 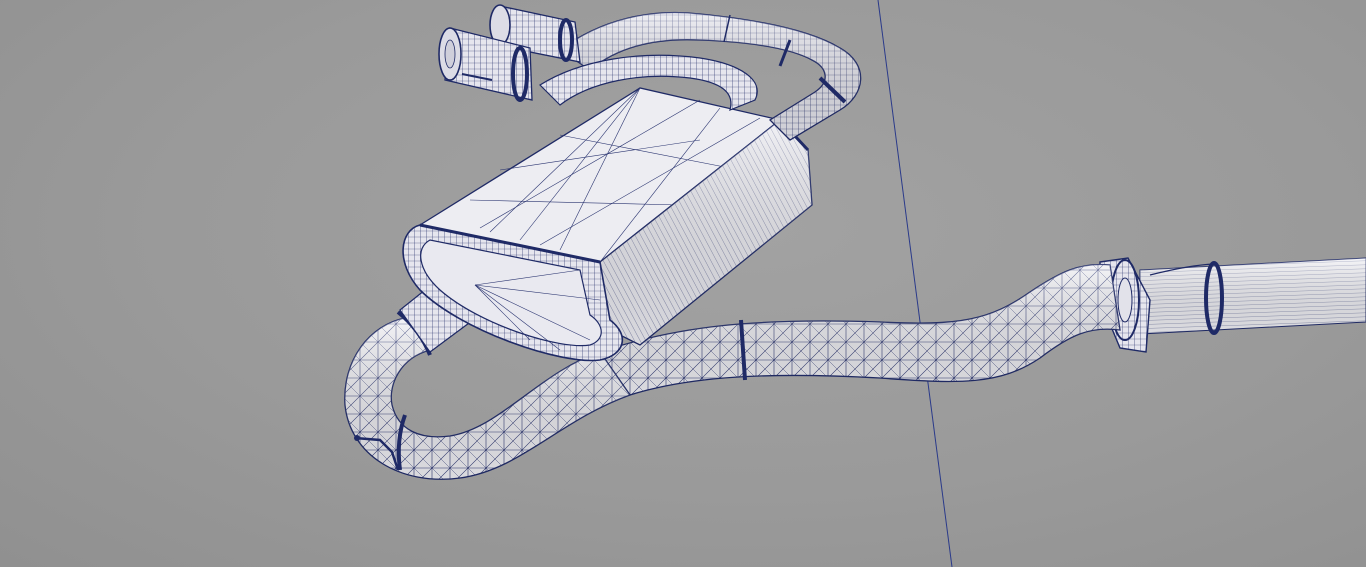 I want to click on muffler, so click(x=607, y=224).